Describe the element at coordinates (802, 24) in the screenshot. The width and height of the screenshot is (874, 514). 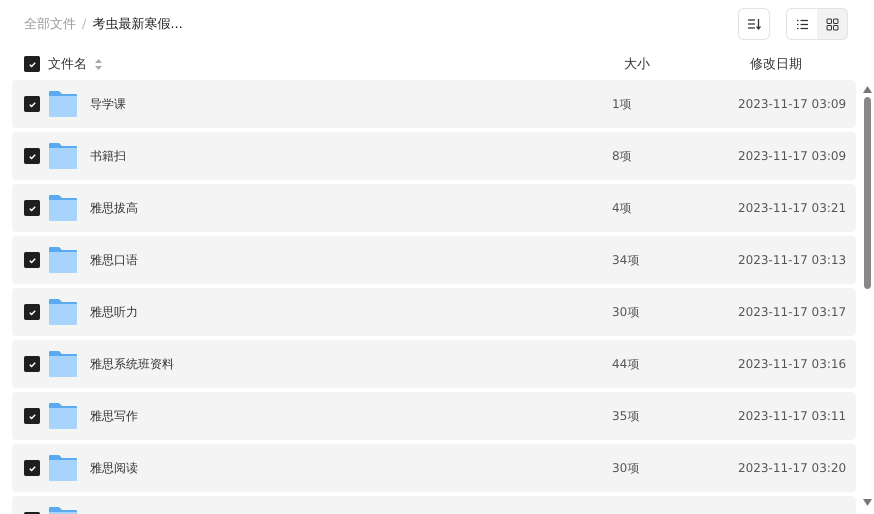
I see `list-icon` at that location.